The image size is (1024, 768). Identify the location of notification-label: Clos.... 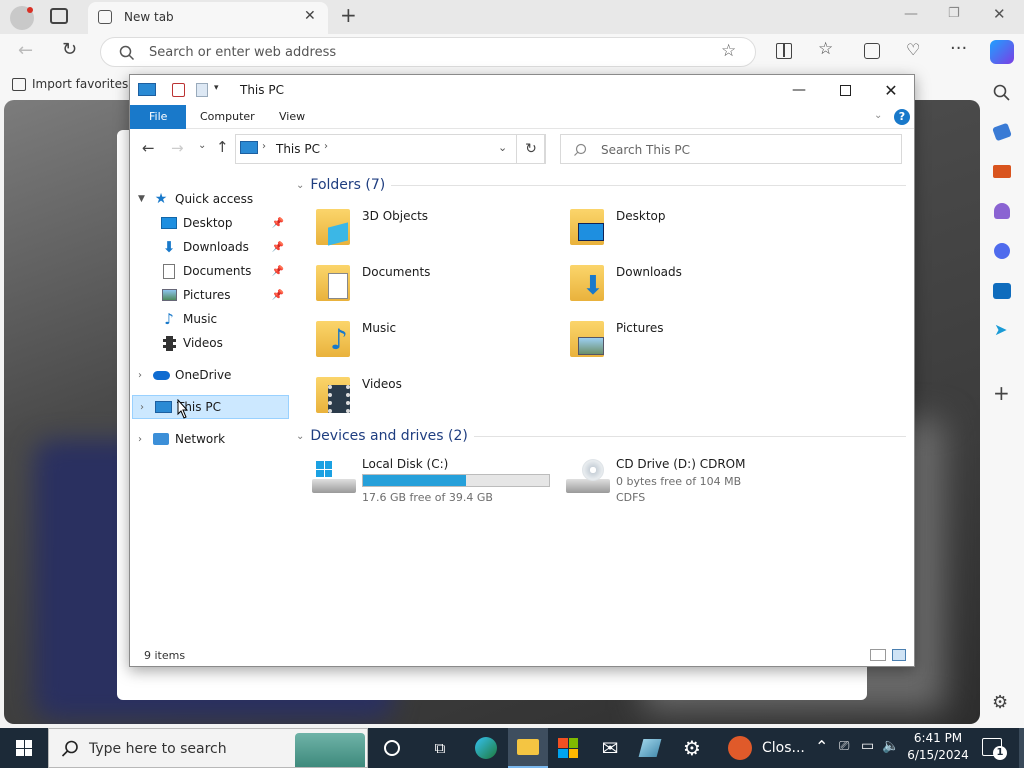
(783, 748).